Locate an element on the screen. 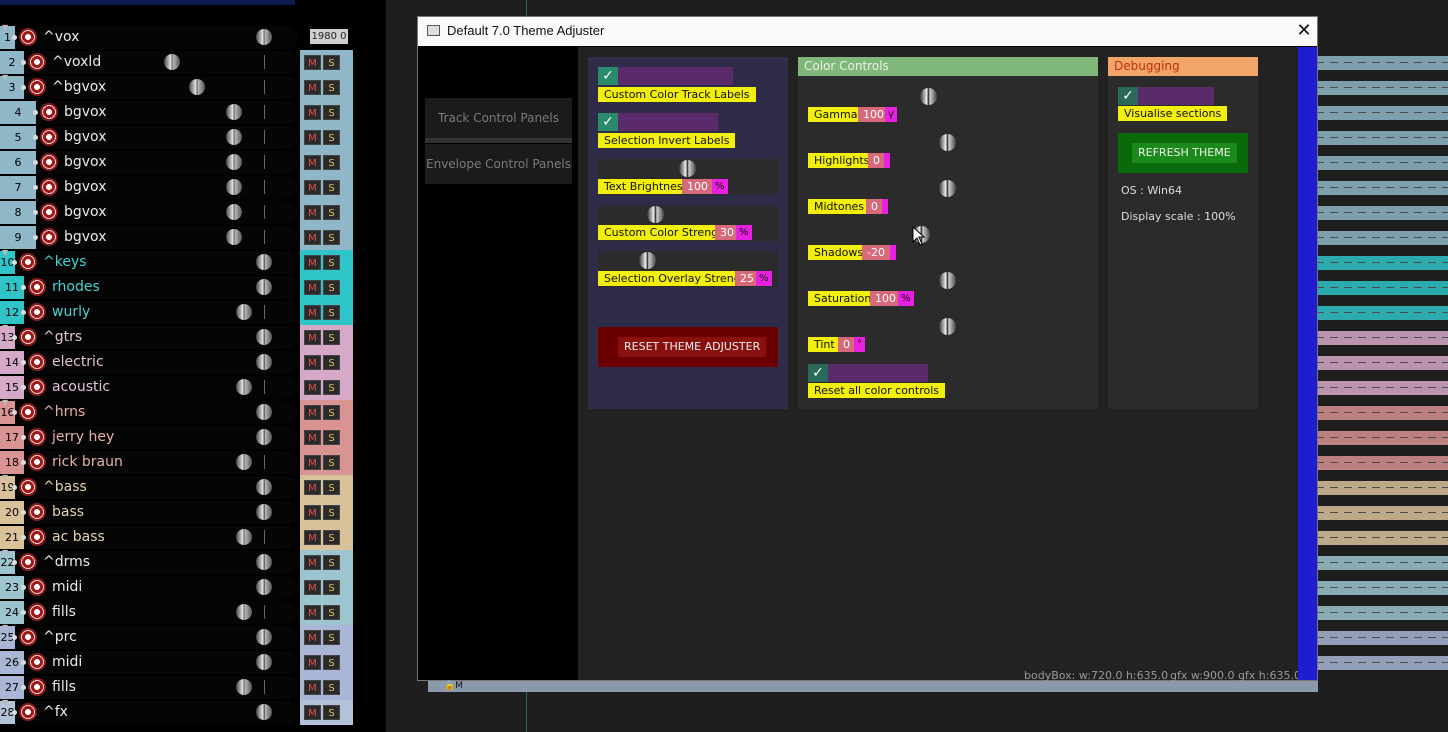  track-row: 11 rhodes M S is located at coordinates (193, 287).